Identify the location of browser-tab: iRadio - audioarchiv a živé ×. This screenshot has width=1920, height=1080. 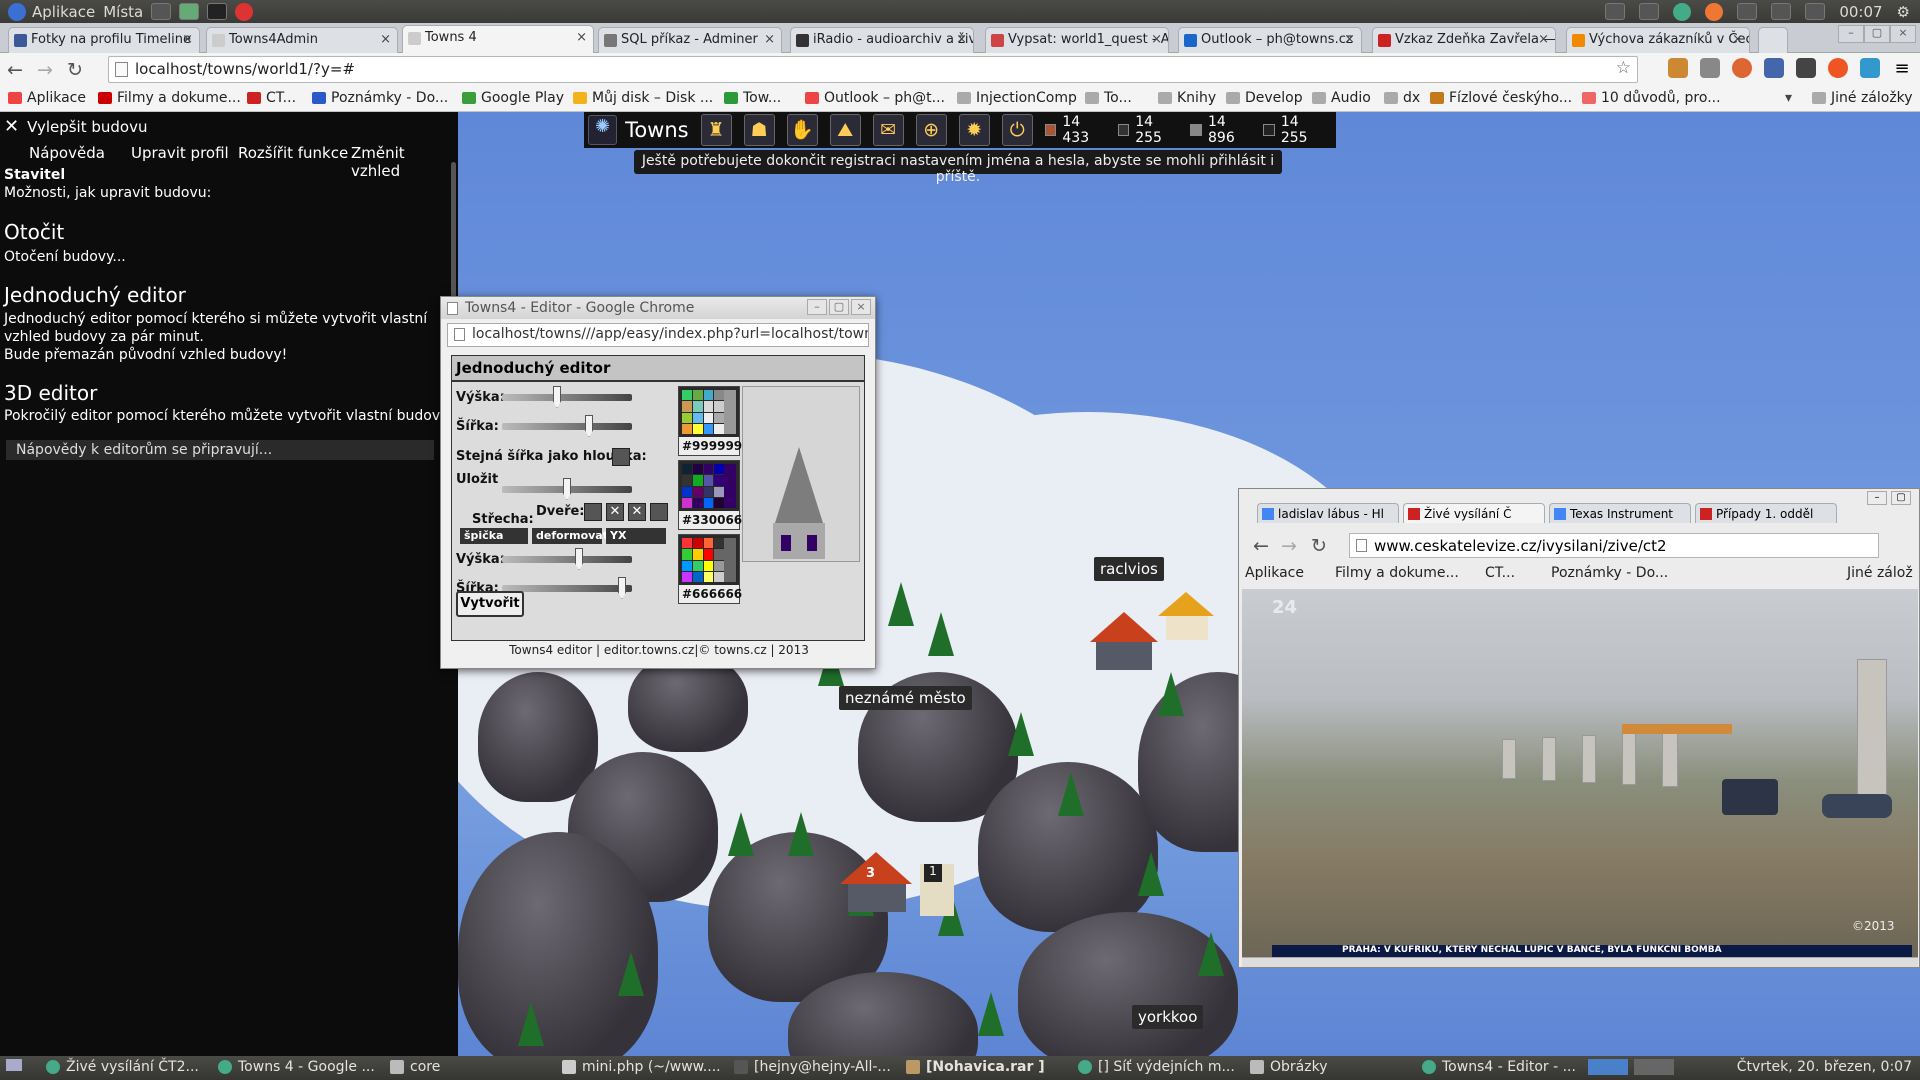
(882, 40).